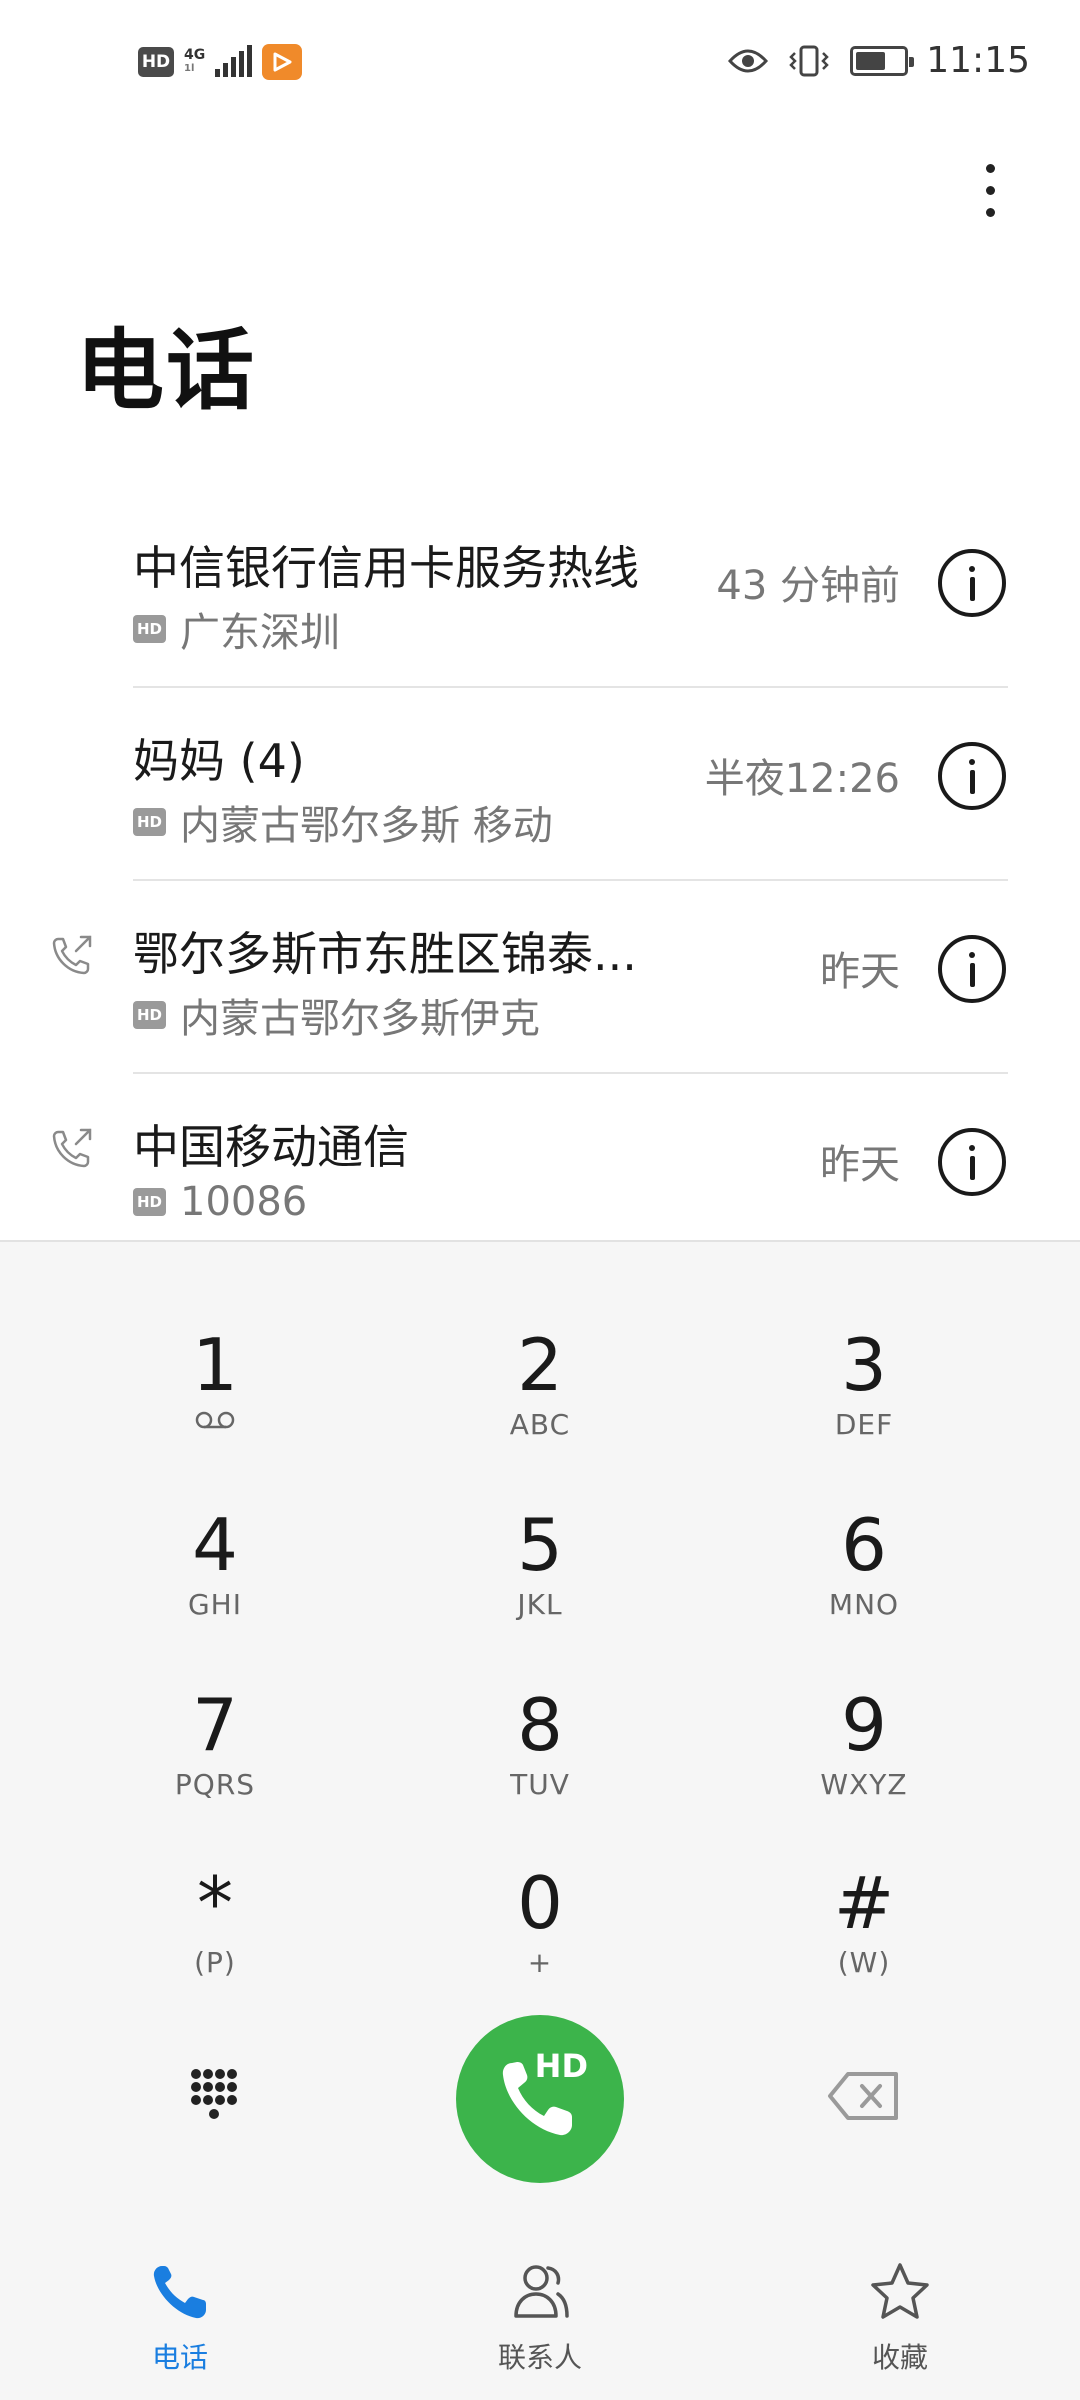  What do you see at coordinates (748, 60) in the screenshot?
I see `eye-comfort-icon` at bounding box center [748, 60].